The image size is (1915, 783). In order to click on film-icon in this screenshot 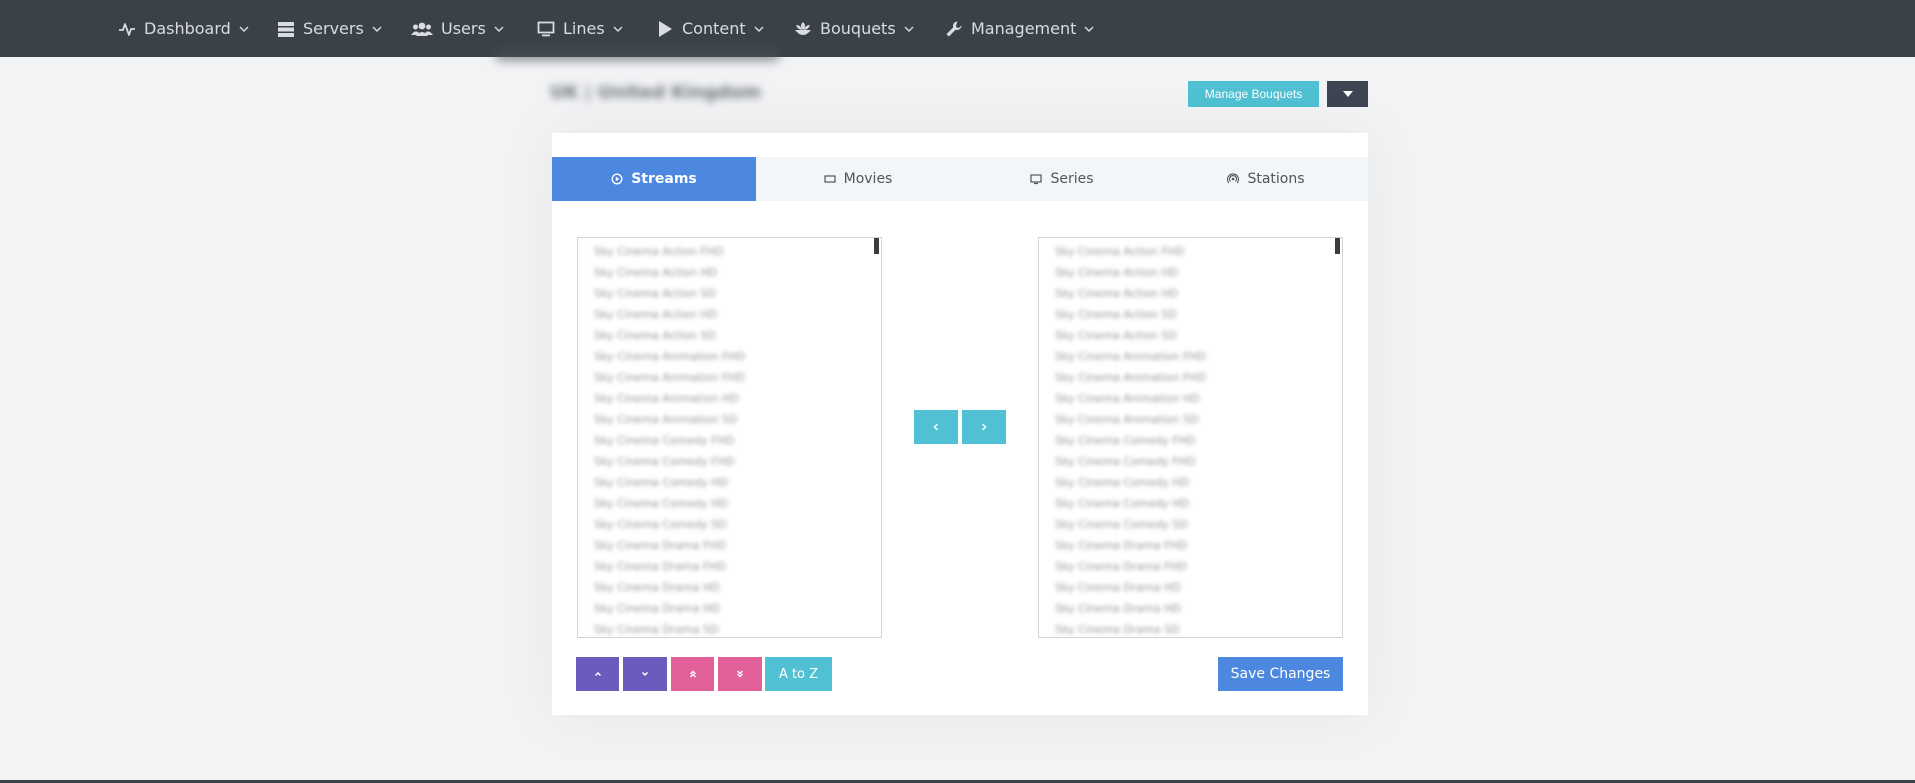, I will do `click(830, 179)`.